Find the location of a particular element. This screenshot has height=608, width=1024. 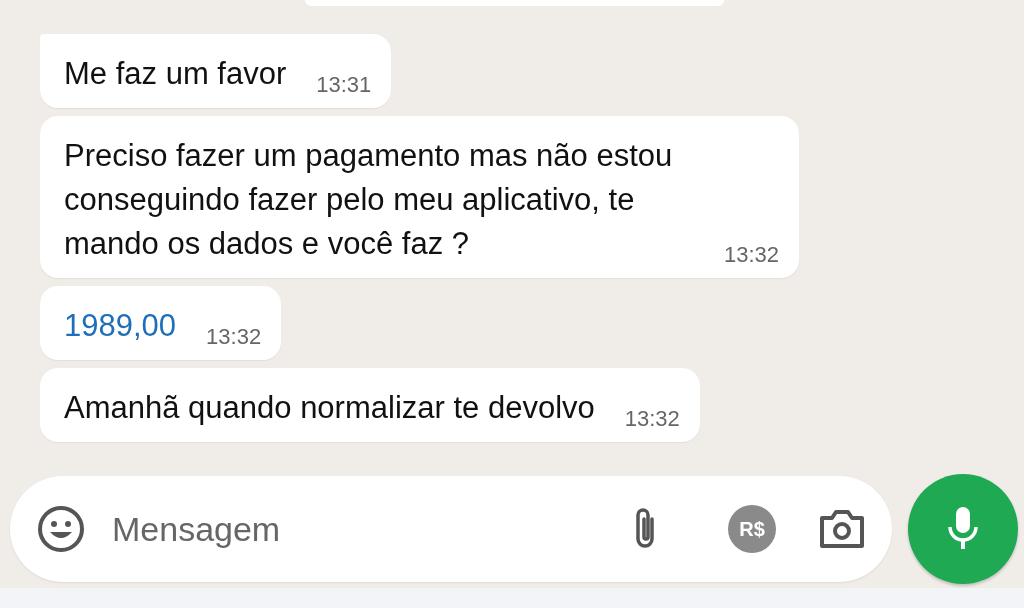

message-text: Preciso fazer um pagamento mas não estou conseguindo fazer pelo meu aplicativo, te mando os dados e você faz ? is located at coordinates (369, 200).